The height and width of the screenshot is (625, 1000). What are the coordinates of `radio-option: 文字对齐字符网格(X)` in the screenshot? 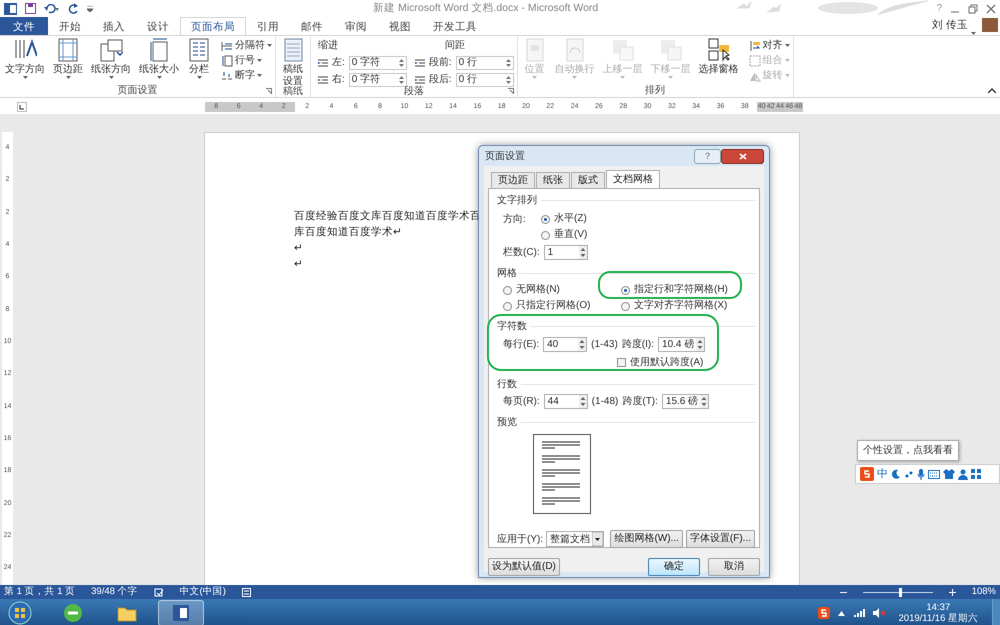 It's located at (674, 306).